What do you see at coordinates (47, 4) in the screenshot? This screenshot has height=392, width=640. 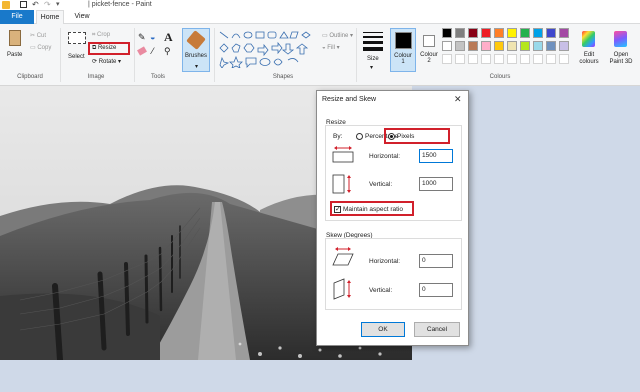 I see `redo-icon: ↷` at bounding box center [47, 4].